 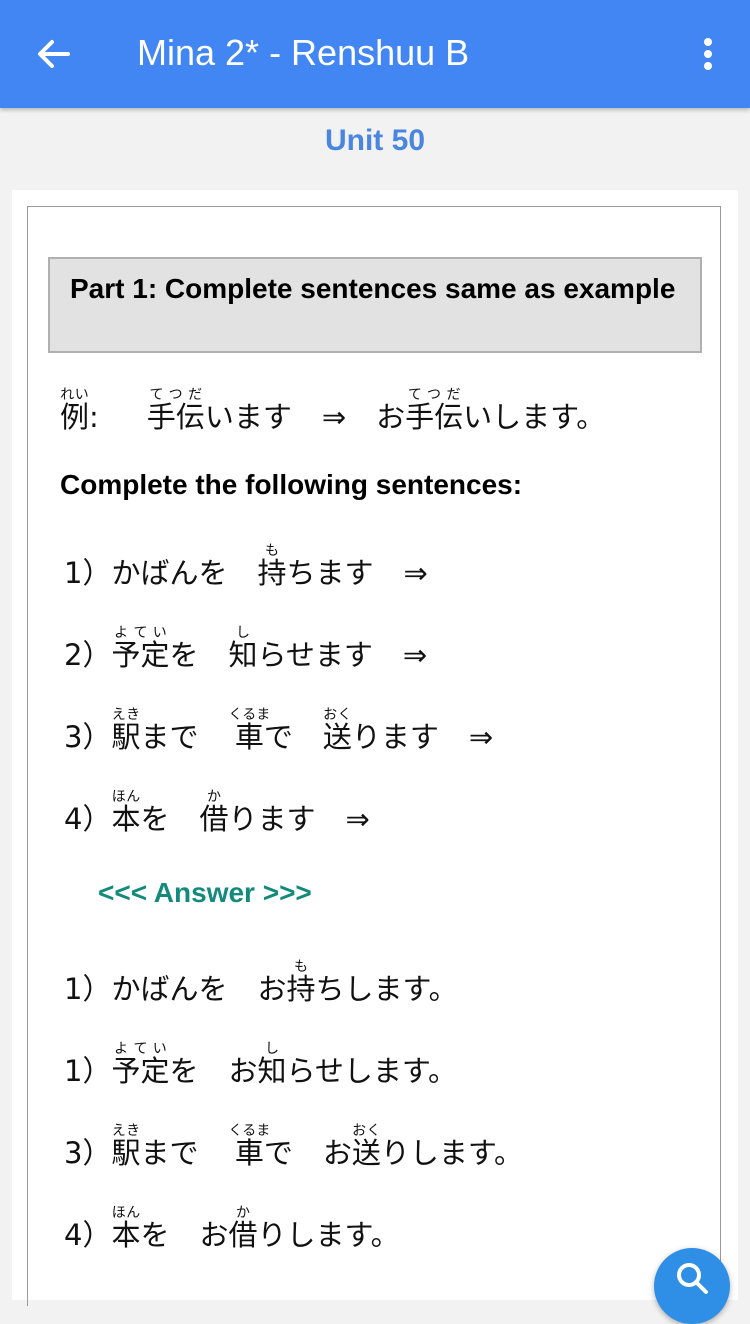 I want to click on app-bar-title: Mina 2* - Renshuu B, so click(x=303, y=52).